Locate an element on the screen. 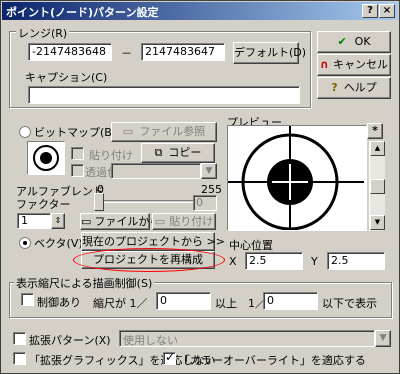 The image size is (400, 374). preview-canvas is located at coordinates (297, 178).